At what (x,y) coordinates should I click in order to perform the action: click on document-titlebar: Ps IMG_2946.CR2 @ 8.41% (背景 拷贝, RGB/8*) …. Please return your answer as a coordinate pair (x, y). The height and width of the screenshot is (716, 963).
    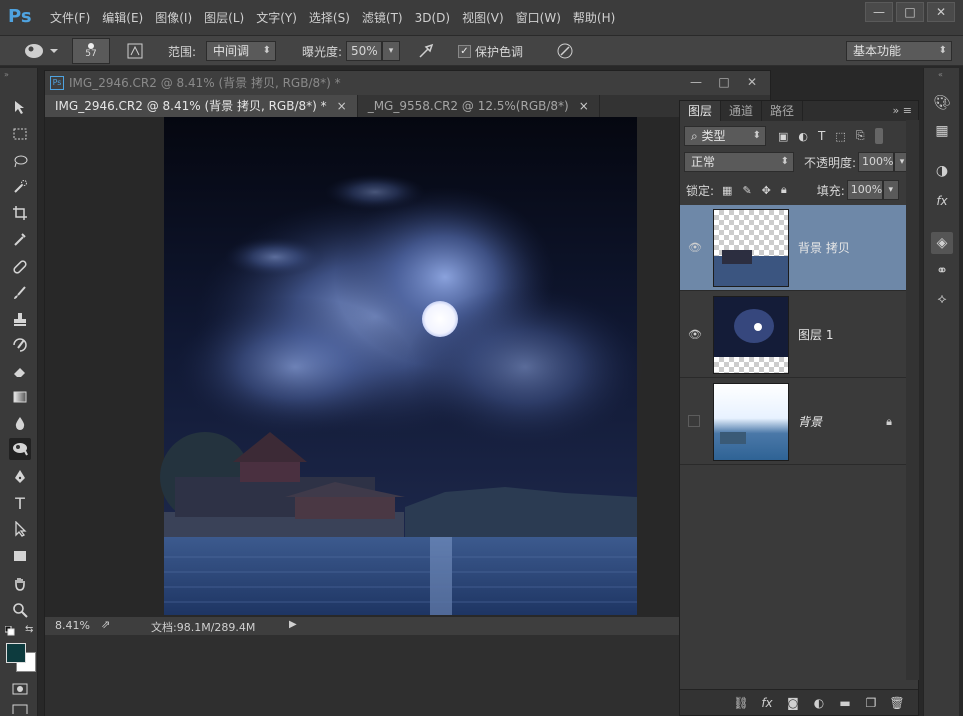
    Looking at the image, I should click on (407, 83).